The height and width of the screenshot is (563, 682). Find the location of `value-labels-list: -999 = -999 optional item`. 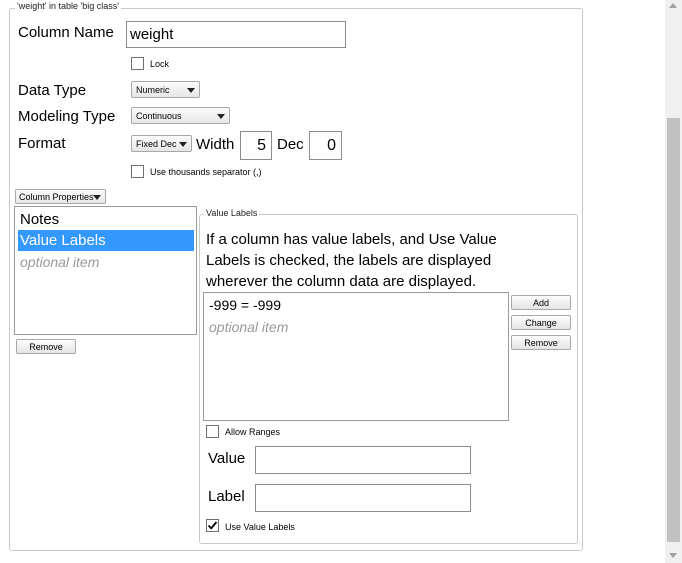

value-labels-list: -999 = -999 optional item is located at coordinates (356, 356).